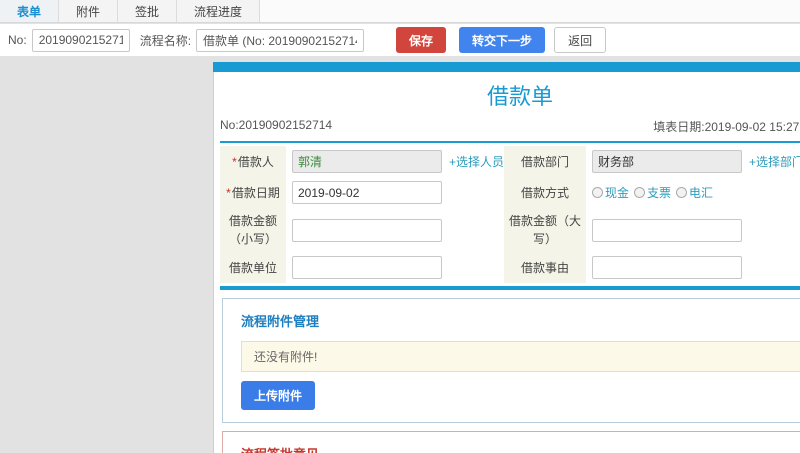 This screenshot has width=800, height=453. I want to click on loan-unit-label-text: 借款单位, so click(252, 267).